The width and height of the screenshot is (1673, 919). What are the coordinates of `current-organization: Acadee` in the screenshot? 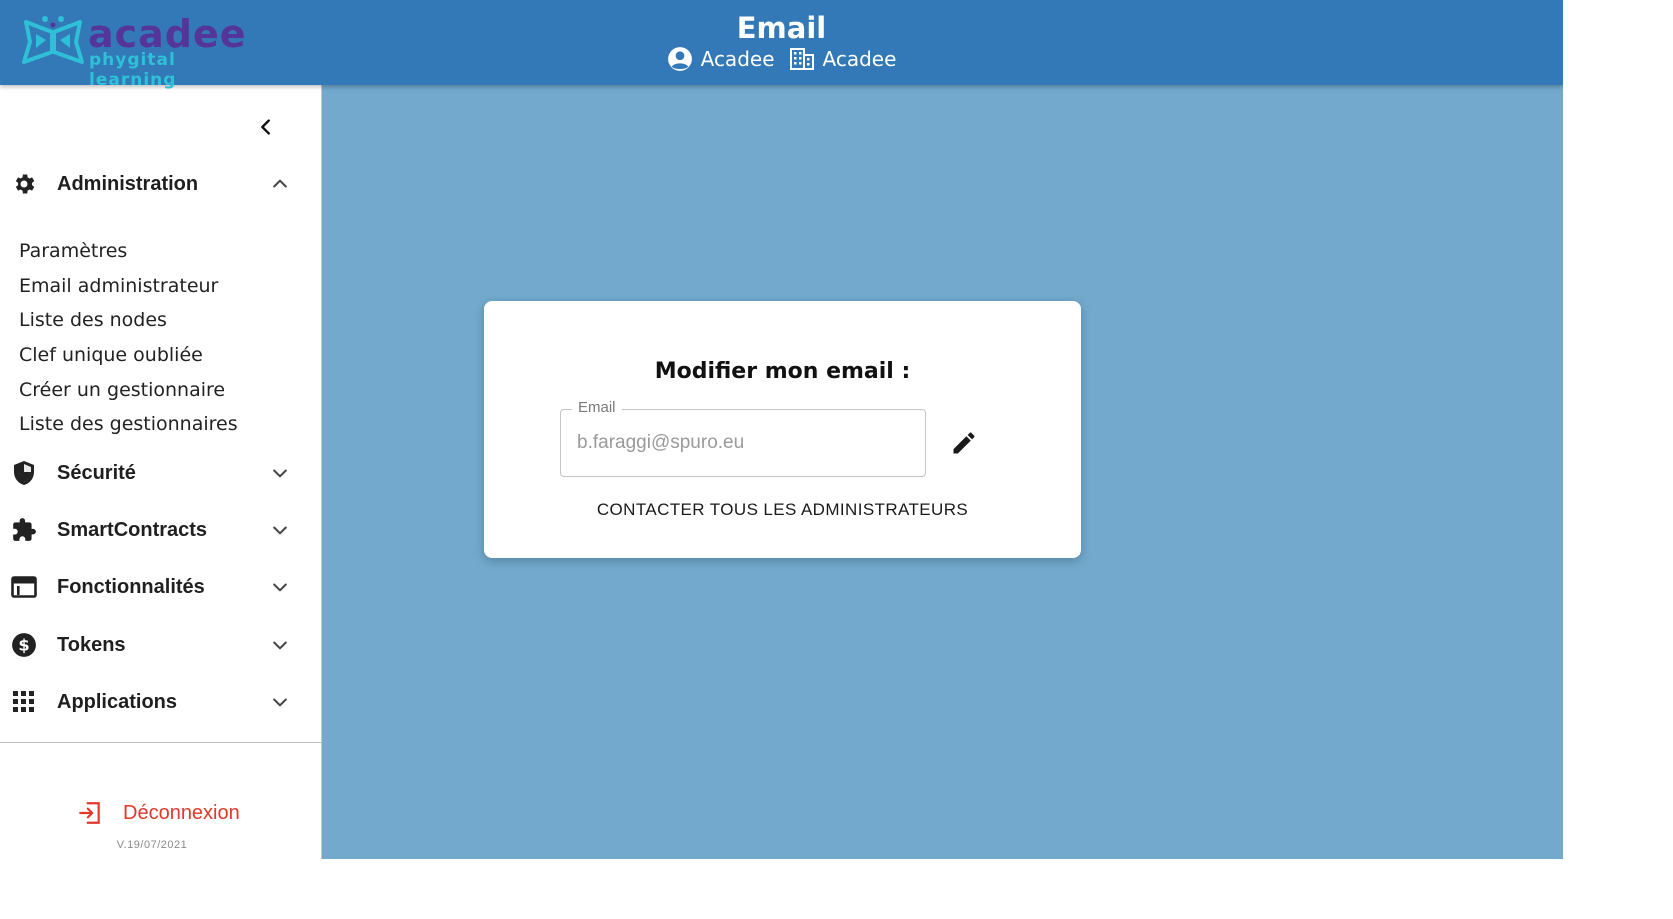 It's located at (843, 59).